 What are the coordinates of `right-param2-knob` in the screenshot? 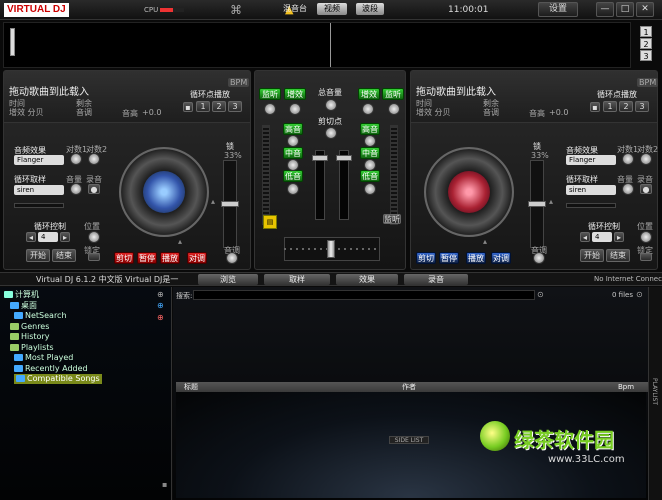 It's located at (646, 159).